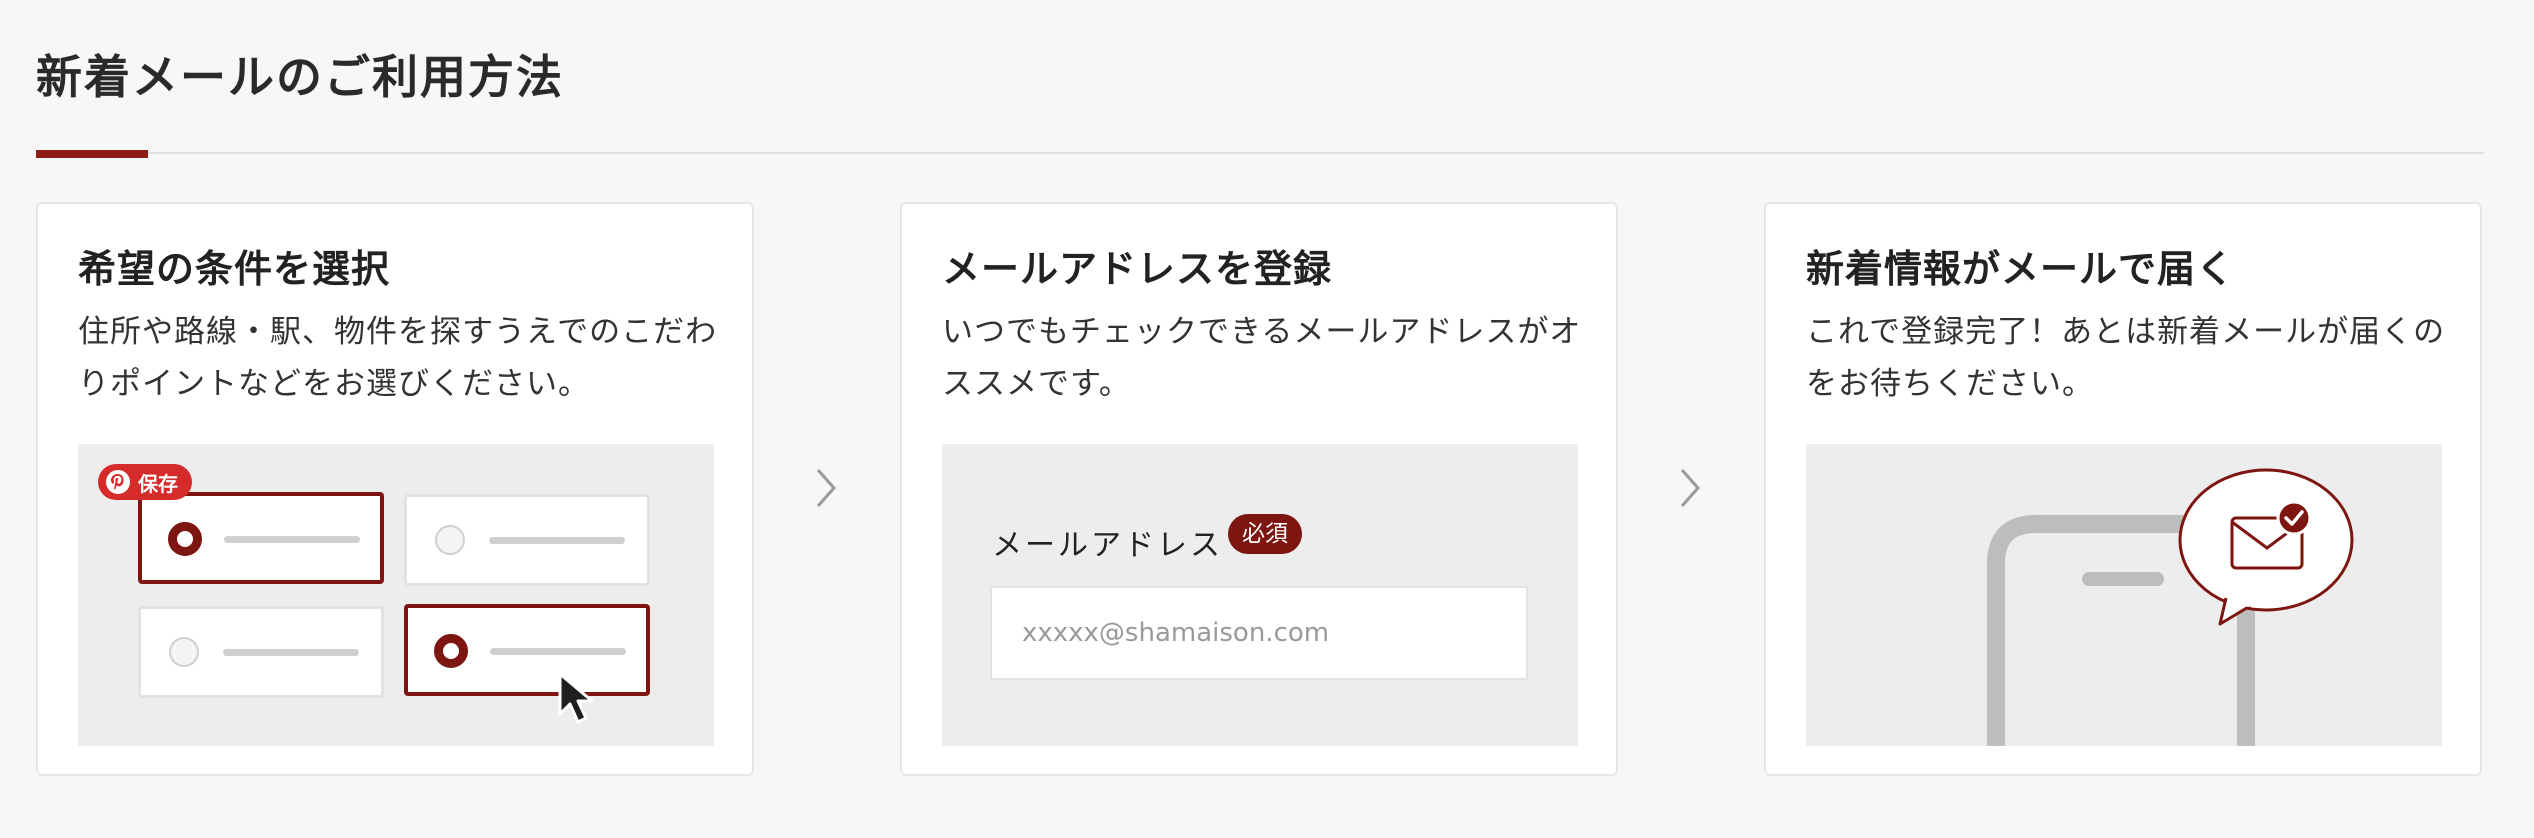  Describe the element at coordinates (1262, 358) in the screenshot. I see `step-description: いつでもチェックできるメールアドレスがオススメです。` at that location.